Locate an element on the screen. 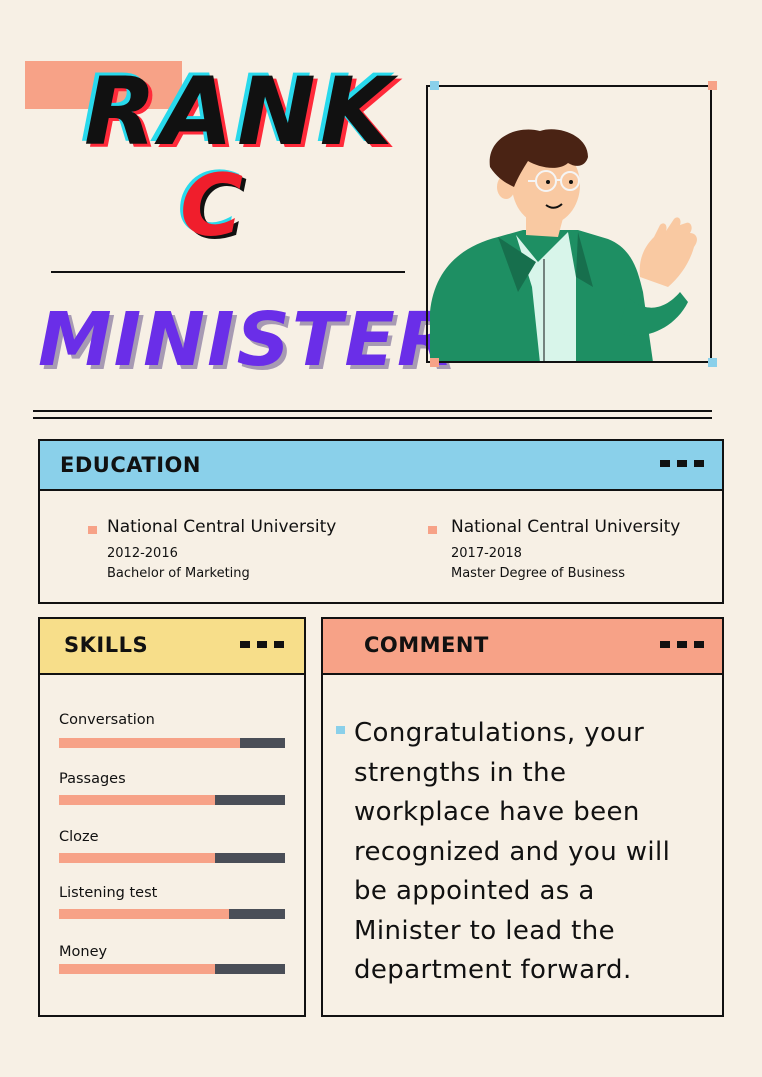 The width and height of the screenshot is (762, 1077). skills-header: SKILLS is located at coordinates (172, 647).